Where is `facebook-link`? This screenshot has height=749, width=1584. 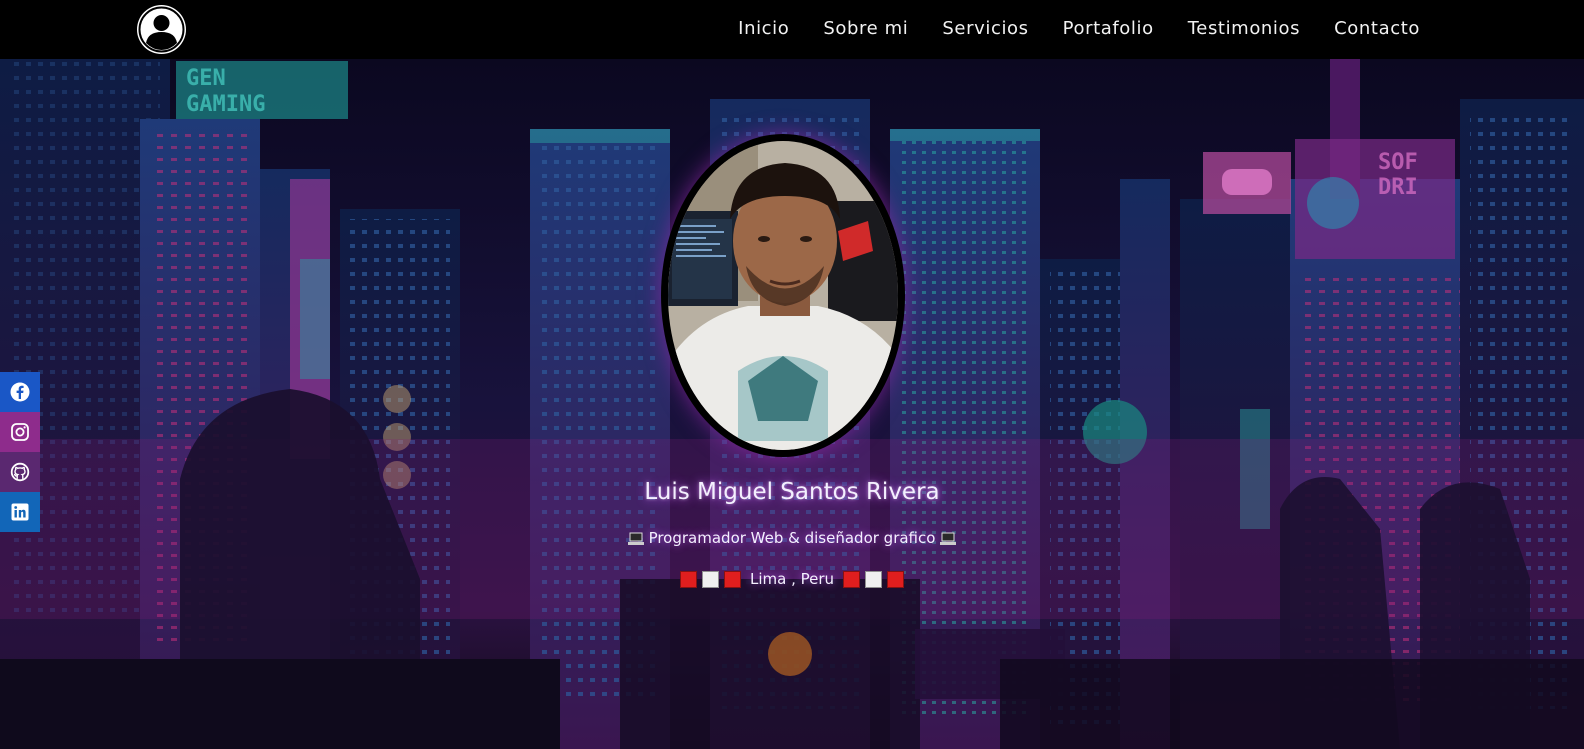
facebook-link is located at coordinates (20, 392).